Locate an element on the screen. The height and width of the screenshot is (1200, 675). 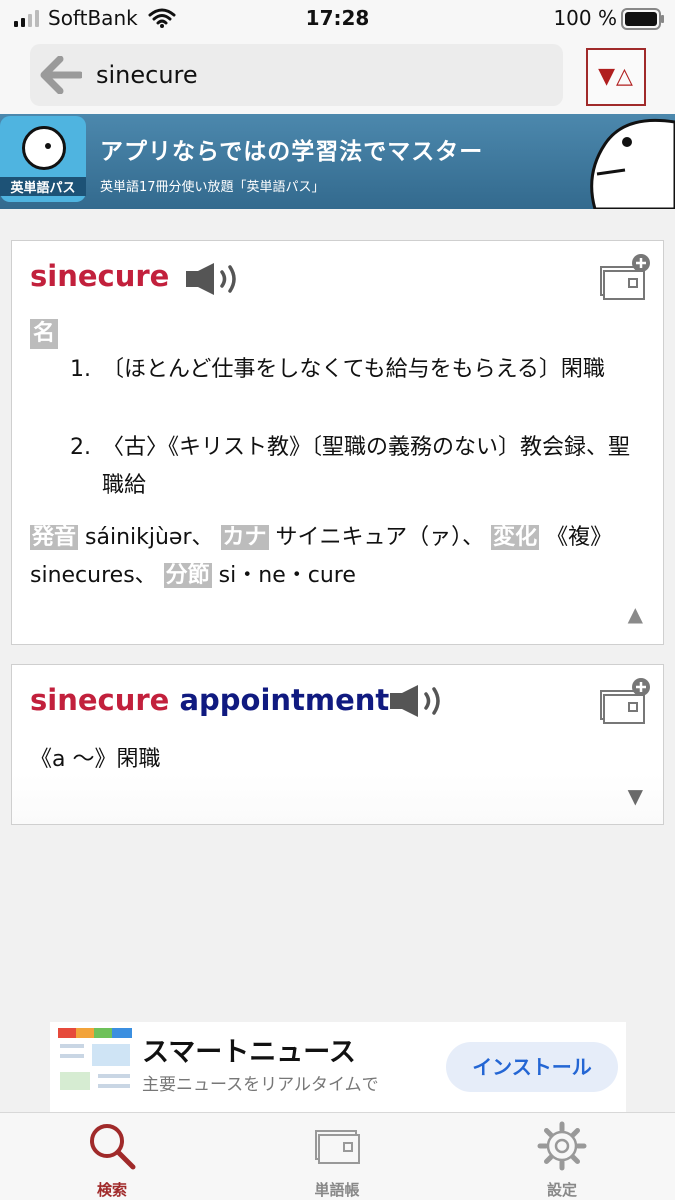
battery-icon is located at coordinates (642, 19).